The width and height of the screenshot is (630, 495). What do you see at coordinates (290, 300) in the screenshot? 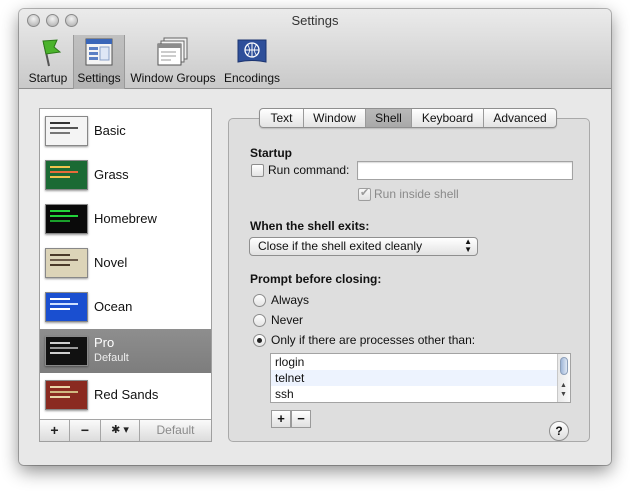
I see `prompt-always-label: Always` at bounding box center [290, 300].